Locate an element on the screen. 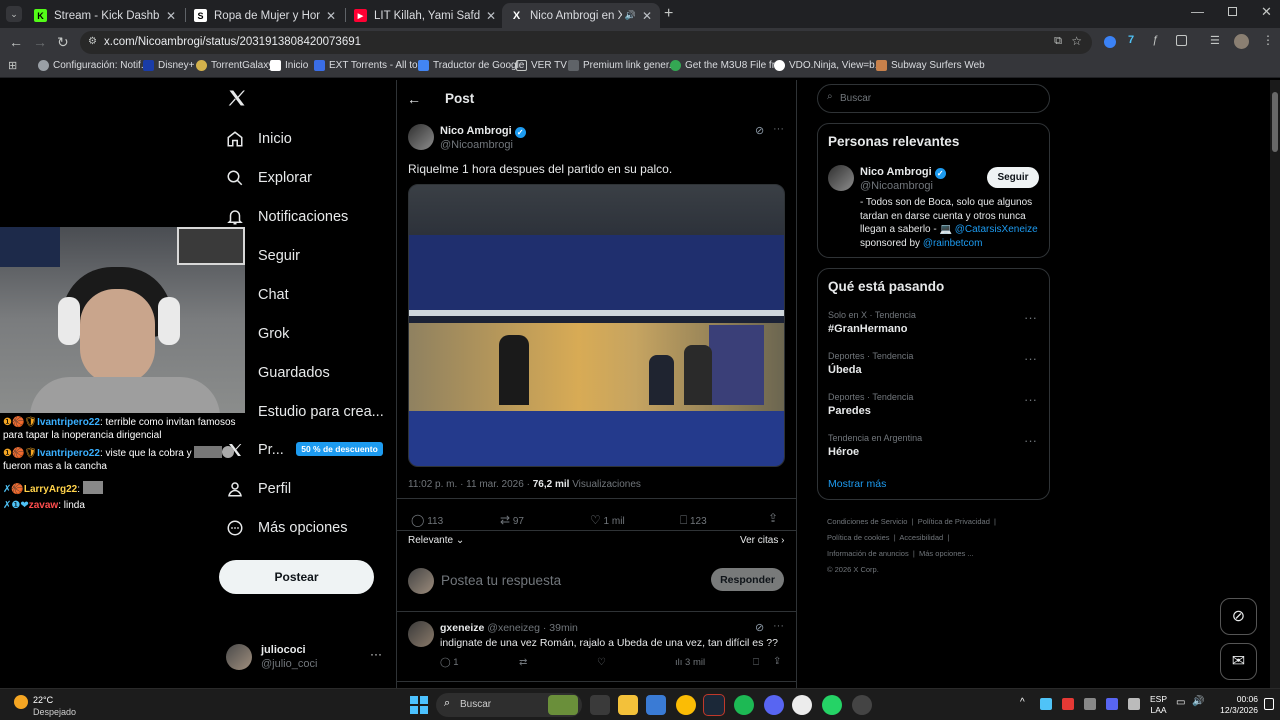  menu-icon: ⋮ is located at coordinates (1268, 40).